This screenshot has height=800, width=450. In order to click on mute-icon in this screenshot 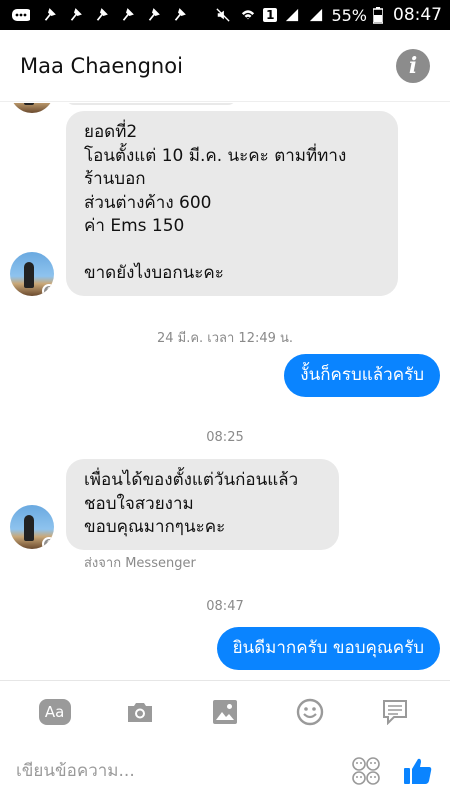, I will do `click(223, 15)`.